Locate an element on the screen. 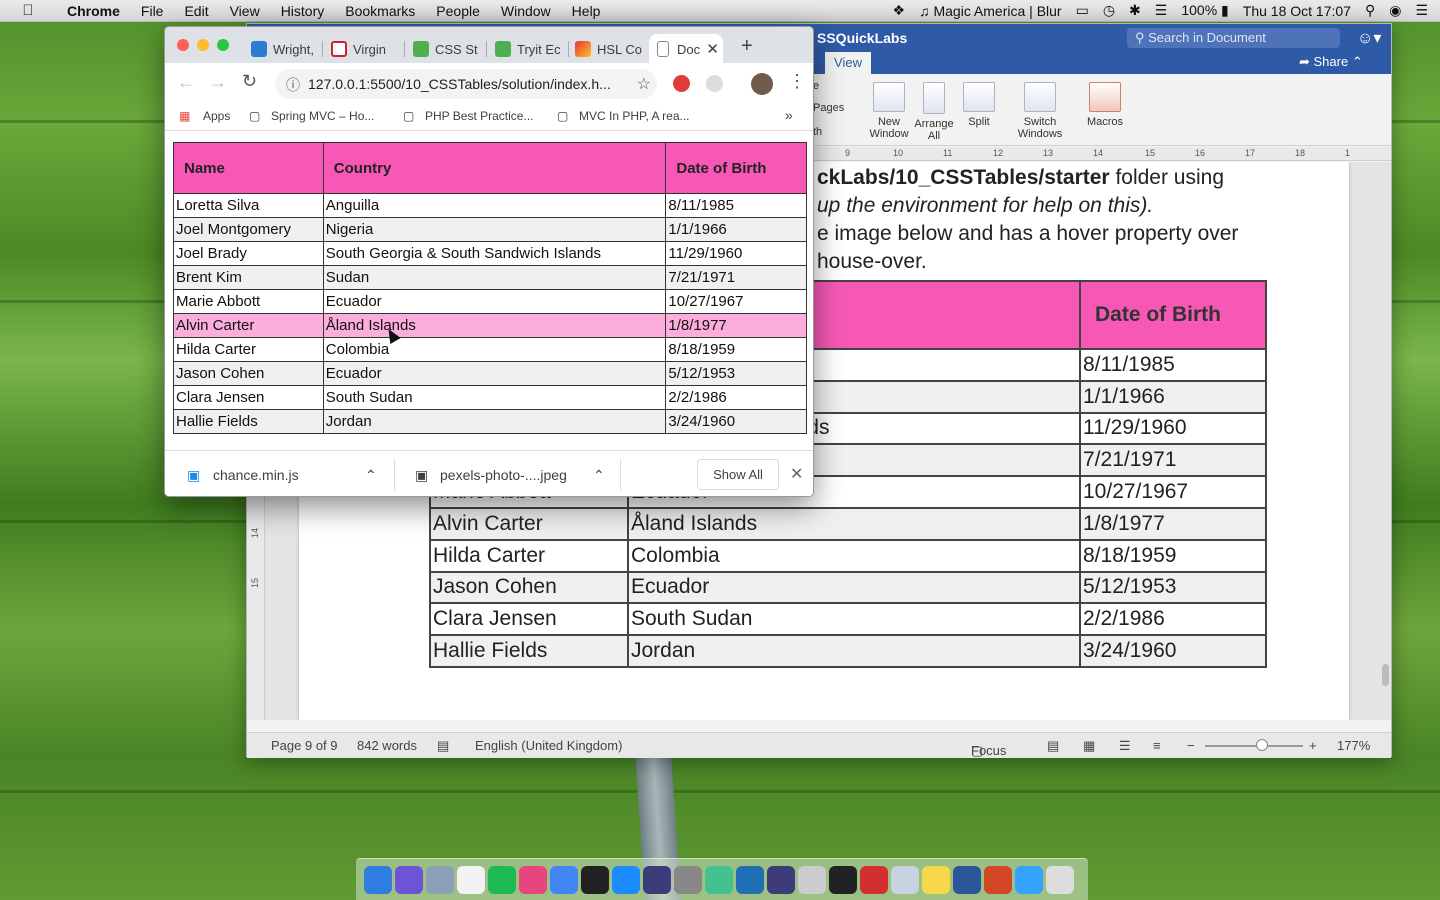 The width and height of the screenshot is (1440, 900). split-button: Split is located at coordinates (979, 105).